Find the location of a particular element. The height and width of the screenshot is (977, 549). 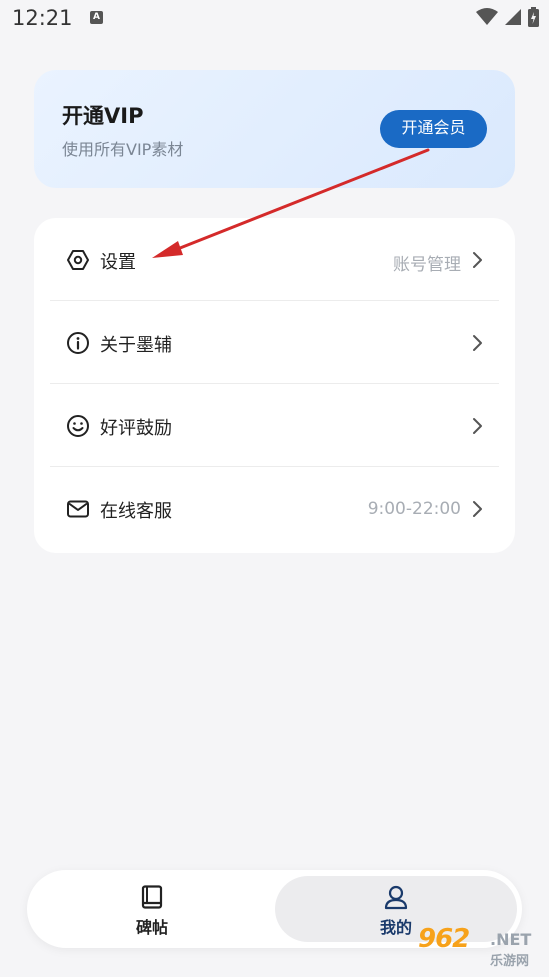

menu-item-label: 好评鼓励 is located at coordinates (136, 428).